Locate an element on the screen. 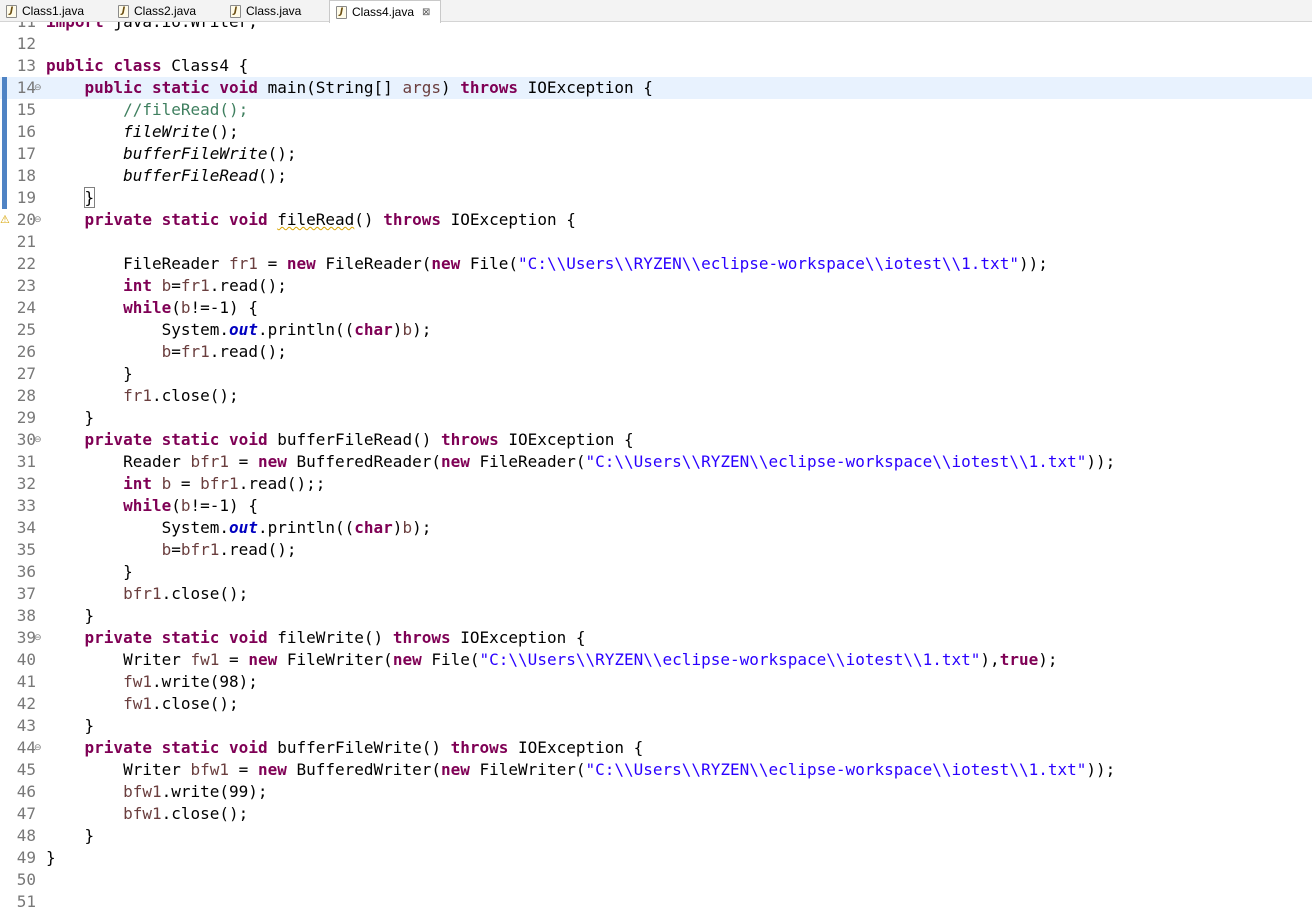 The width and height of the screenshot is (1312, 914). code-line: 35 b=bfr1.read(); is located at coordinates (656, 550).